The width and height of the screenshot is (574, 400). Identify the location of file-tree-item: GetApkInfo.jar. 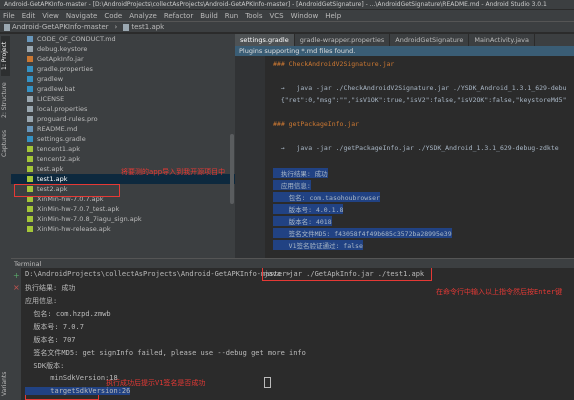
(123, 59).